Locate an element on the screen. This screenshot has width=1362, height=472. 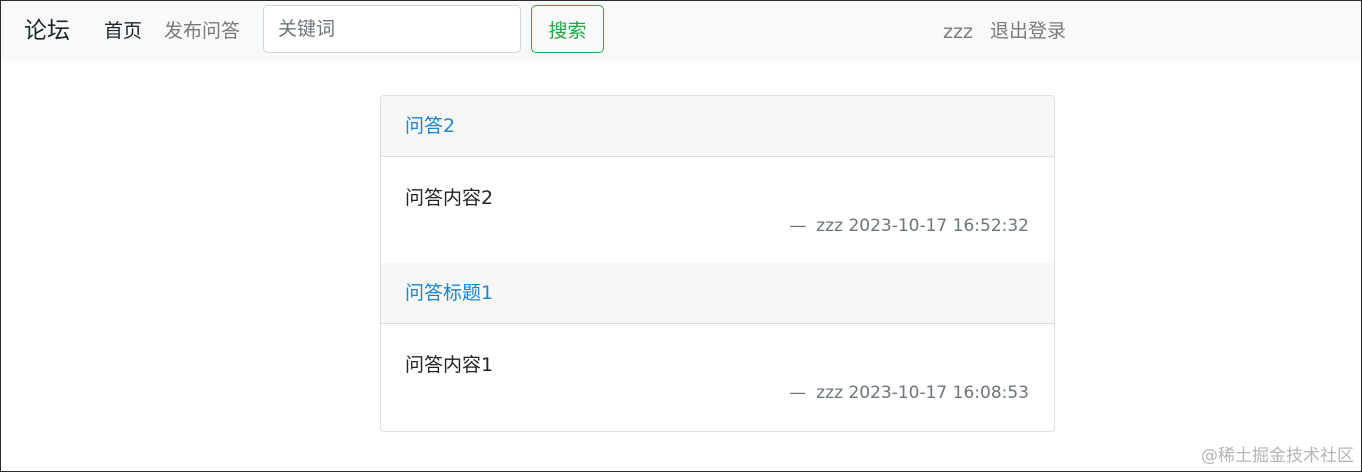
post-body: 问答内容2 — zzz 2023-10-17 16:52:32 is located at coordinates (717, 210).